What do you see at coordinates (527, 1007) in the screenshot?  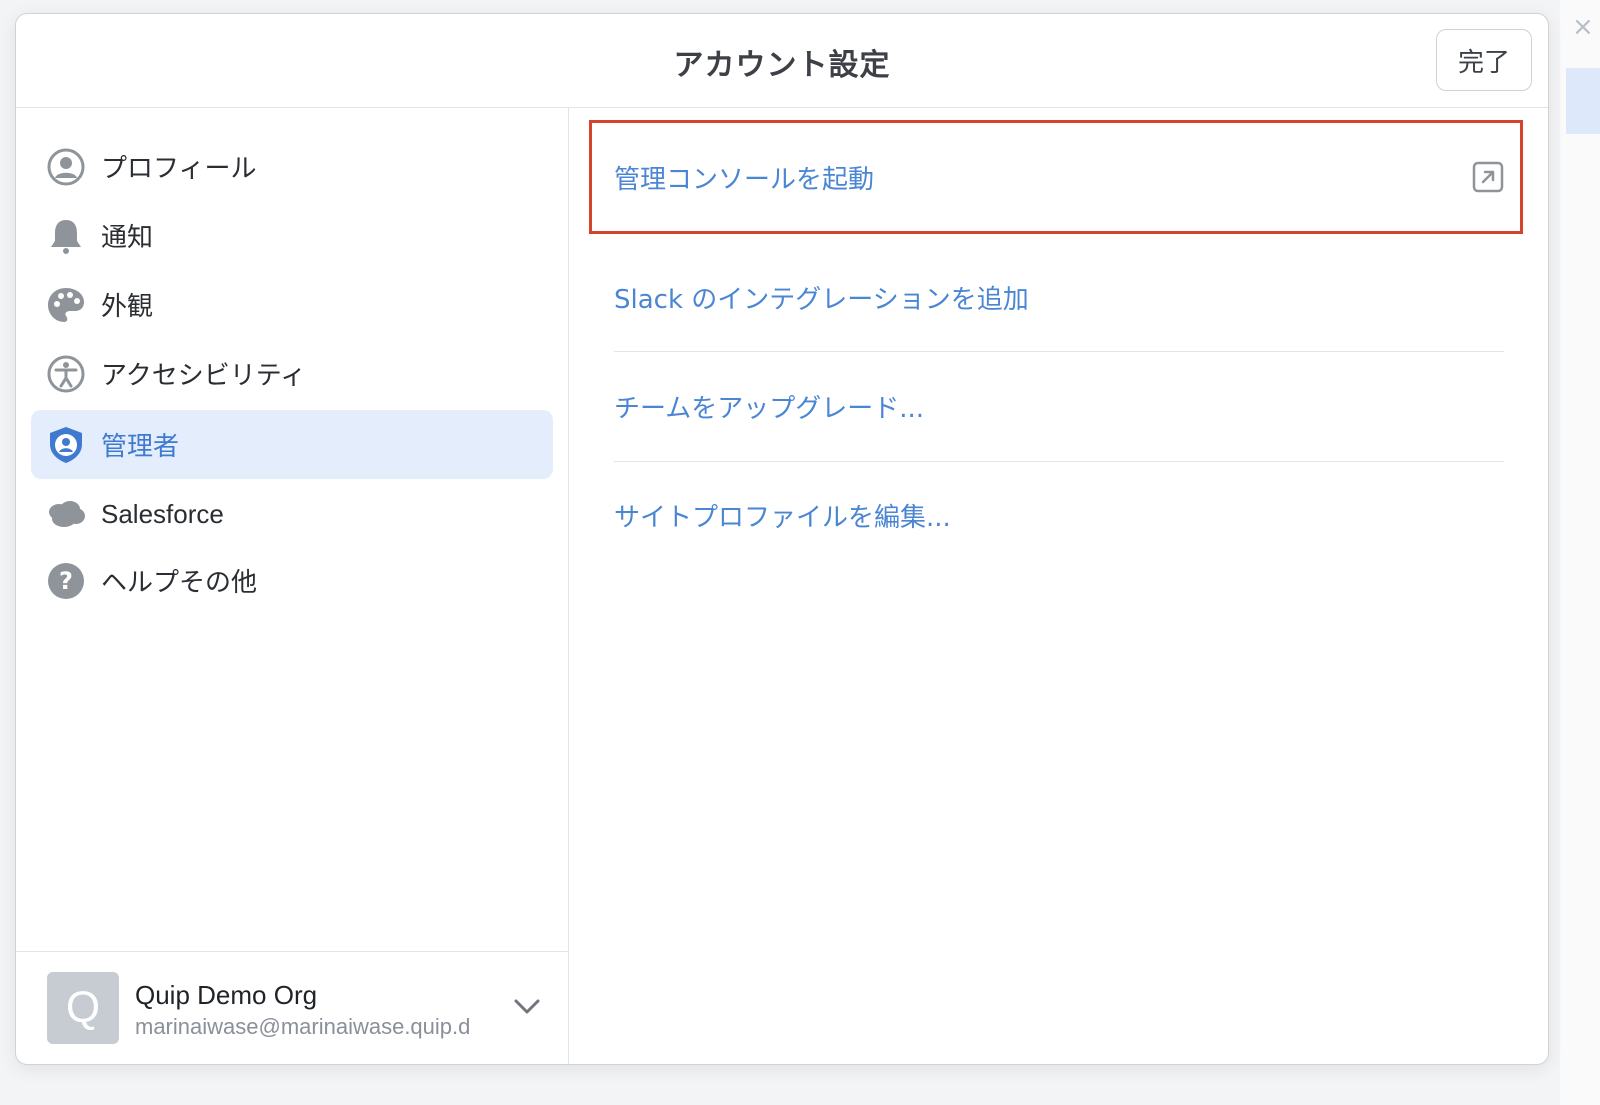 I see `chevron-down-icon` at bounding box center [527, 1007].